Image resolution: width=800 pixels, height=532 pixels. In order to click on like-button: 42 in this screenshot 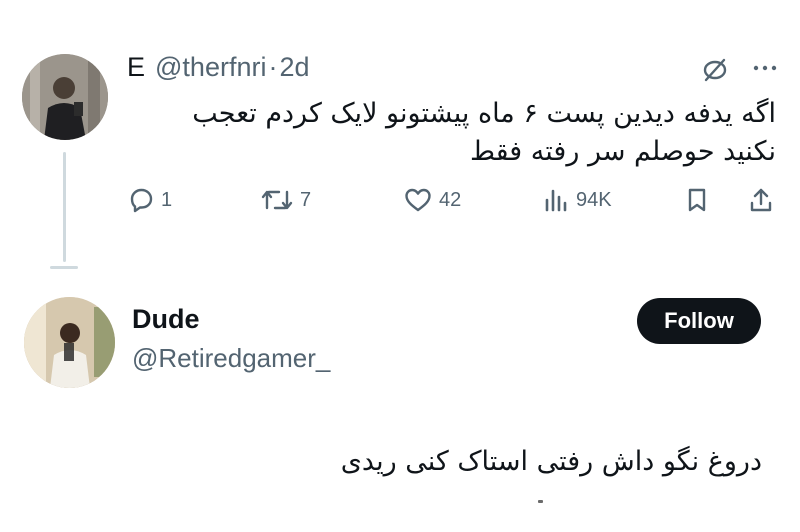, I will do `click(432, 200)`.